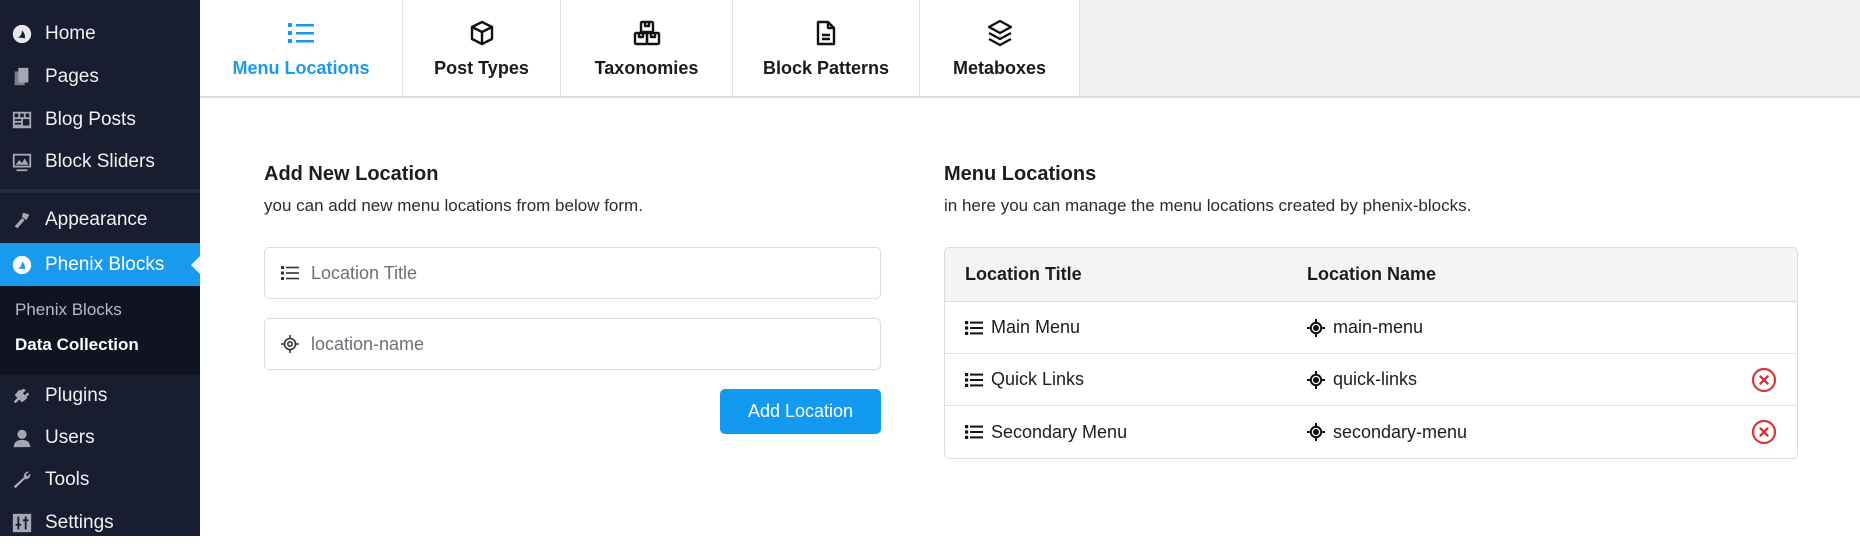 This screenshot has width=1860, height=544. I want to click on tab-label: Taxonomies, so click(646, 68).